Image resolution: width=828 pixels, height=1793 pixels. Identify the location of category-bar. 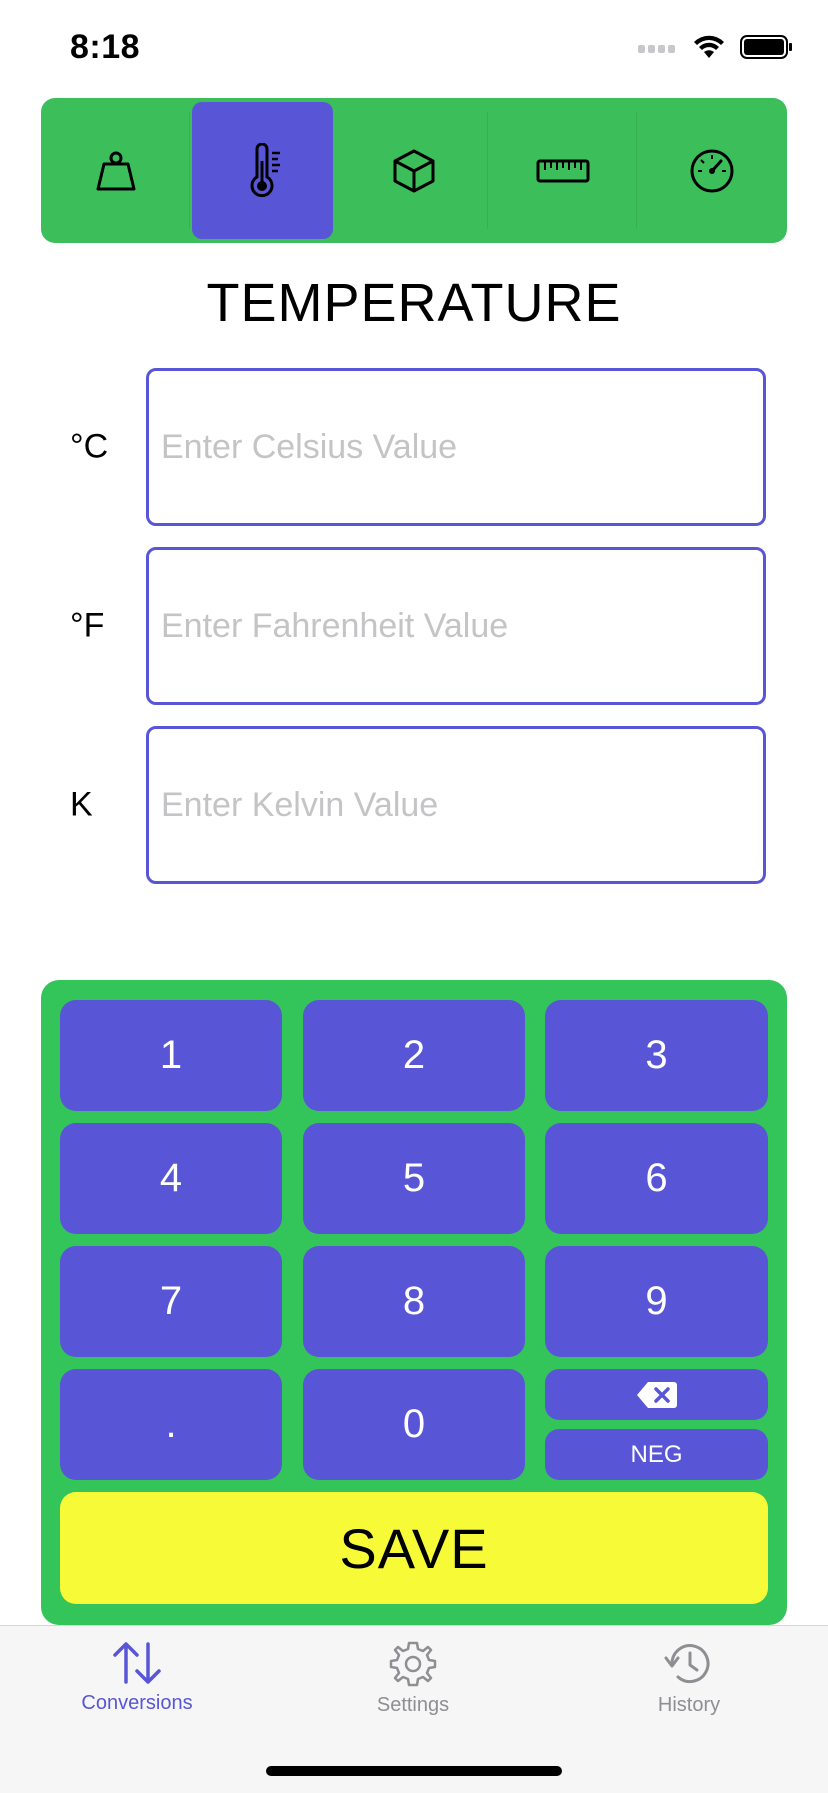
(414, 170).